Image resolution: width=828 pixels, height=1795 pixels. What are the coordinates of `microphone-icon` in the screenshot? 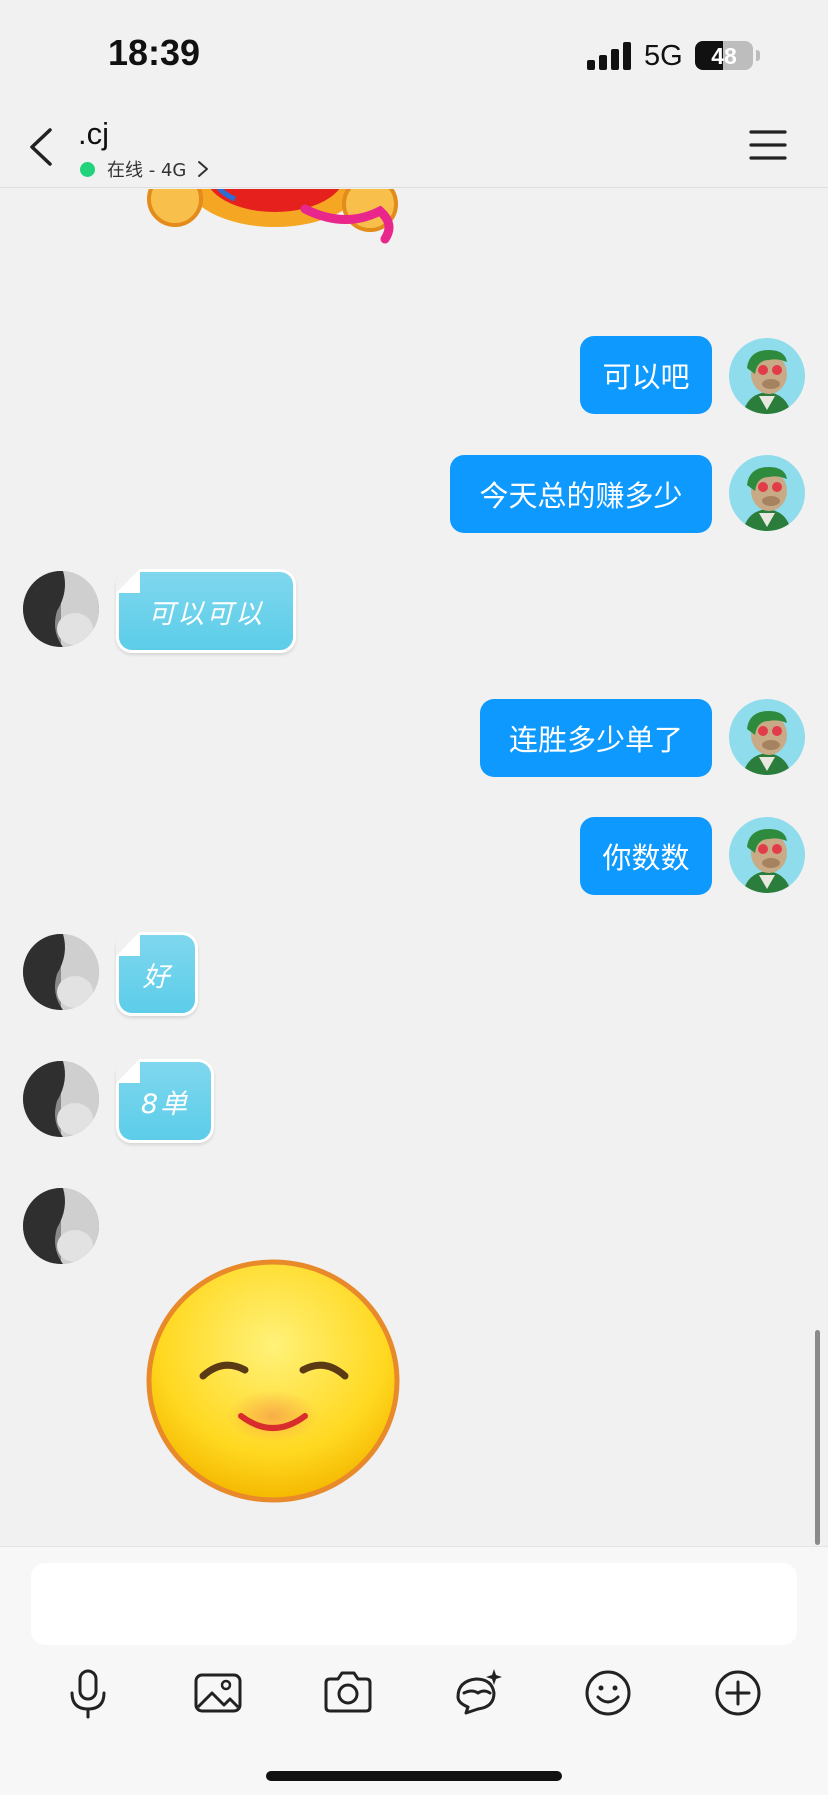 It's located at (88, 1694).